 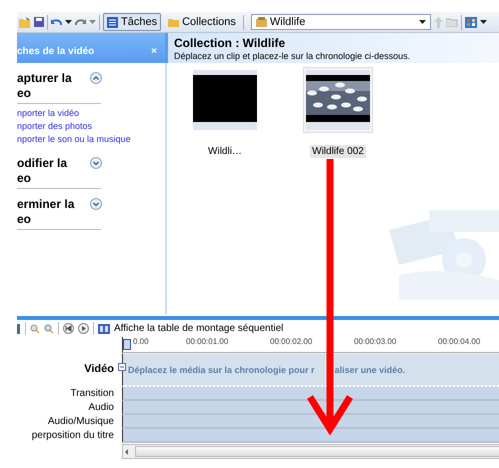 What do you see at coordinates (101, 408) in the screenshot?
I see `track-label: Audio` at bounding box center [101, 408].